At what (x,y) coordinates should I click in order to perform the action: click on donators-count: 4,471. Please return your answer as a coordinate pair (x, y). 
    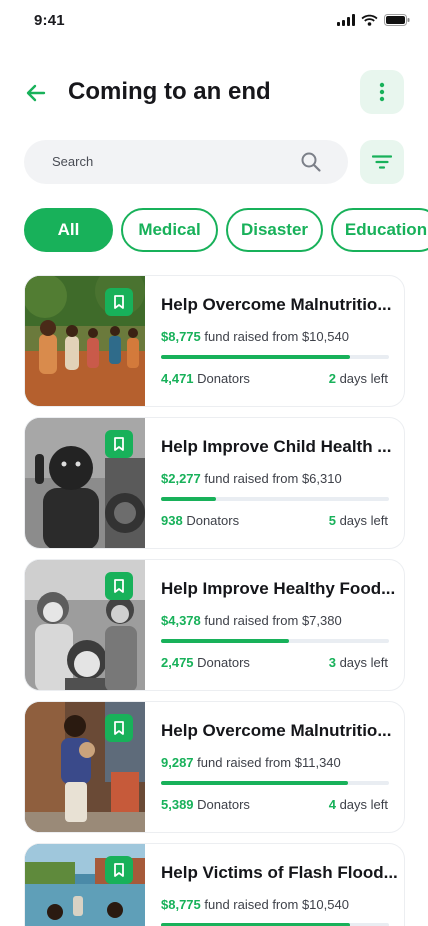
    Looking at the image, I should click on (177, 378).